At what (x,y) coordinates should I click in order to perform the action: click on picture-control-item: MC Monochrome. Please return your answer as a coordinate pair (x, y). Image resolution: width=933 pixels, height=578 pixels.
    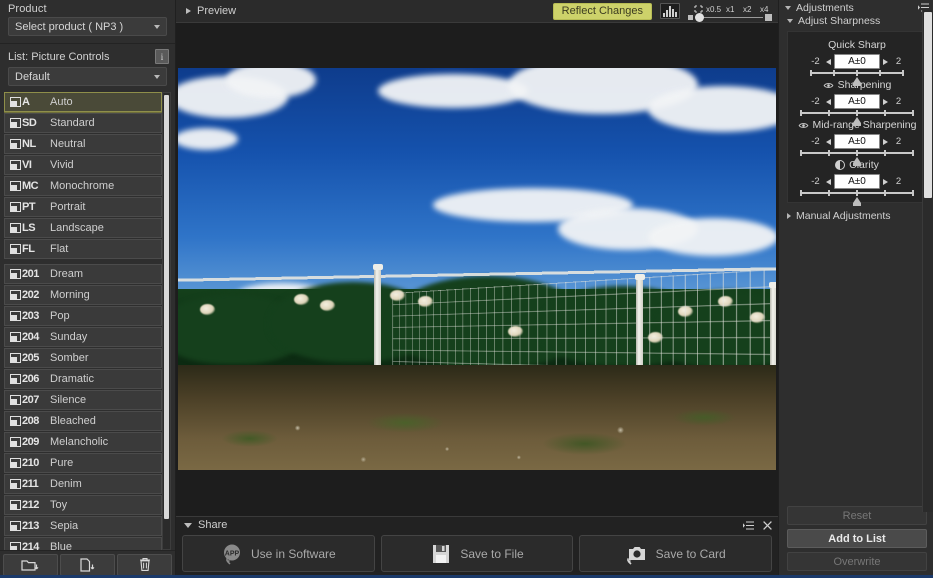
    Looking at the image, I should click on (83, 186).